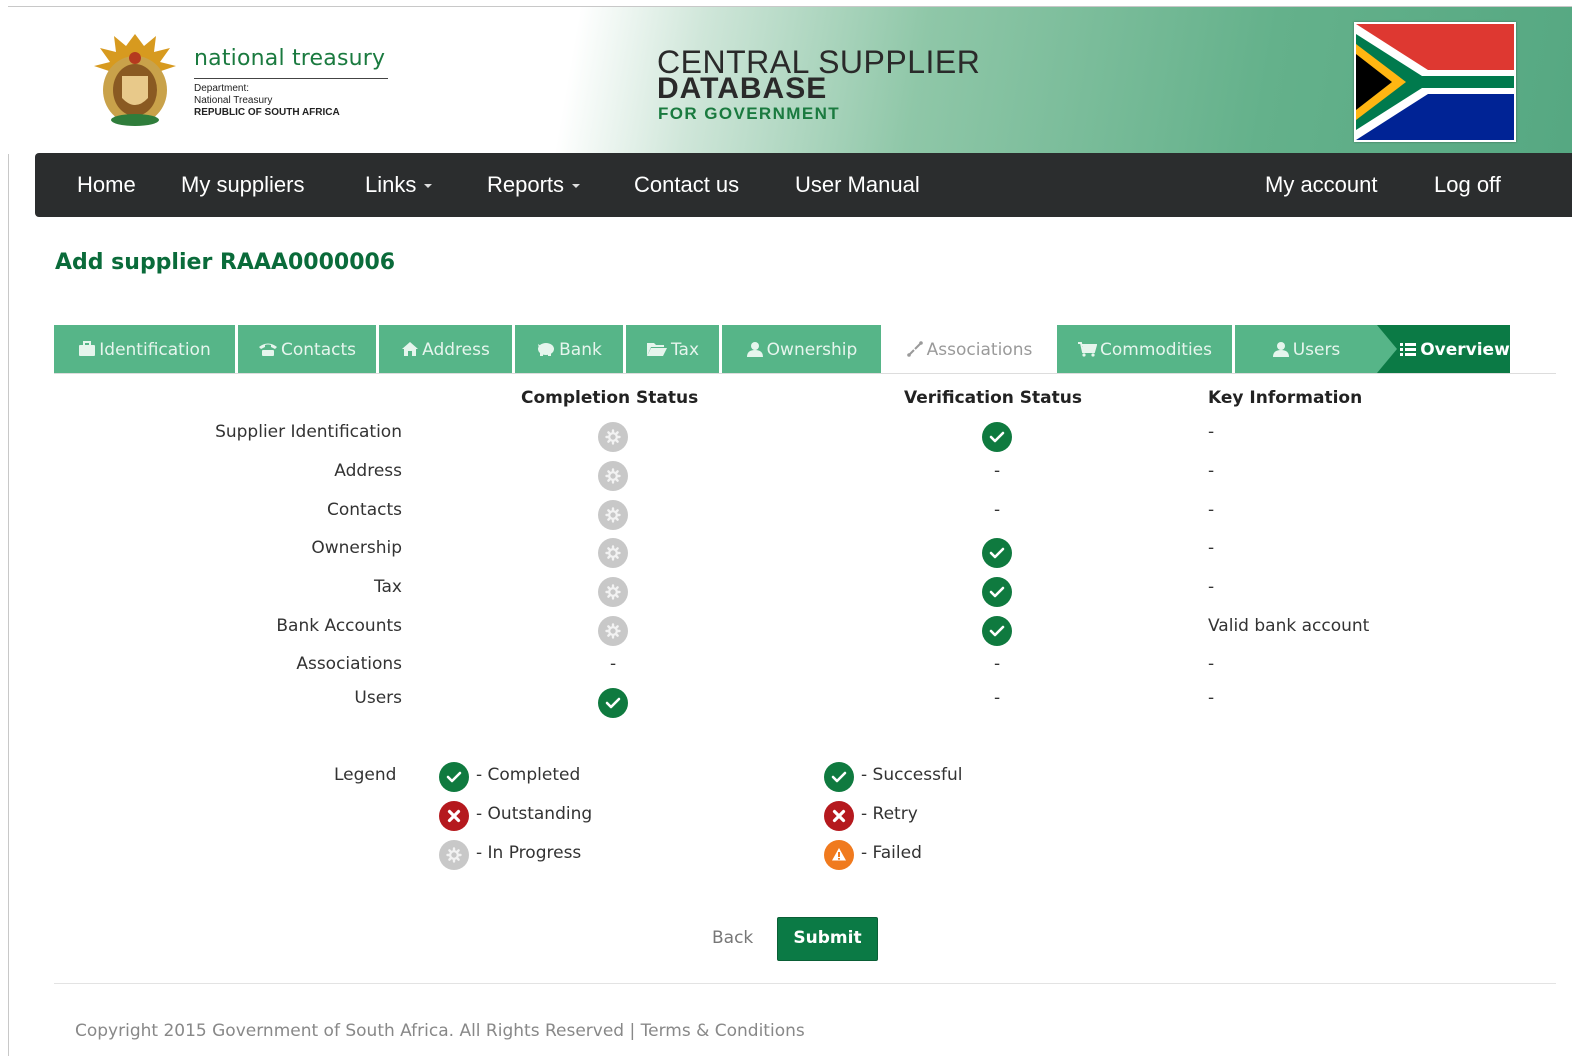  I want to click on submit-button: Submit, so click(827, 939).